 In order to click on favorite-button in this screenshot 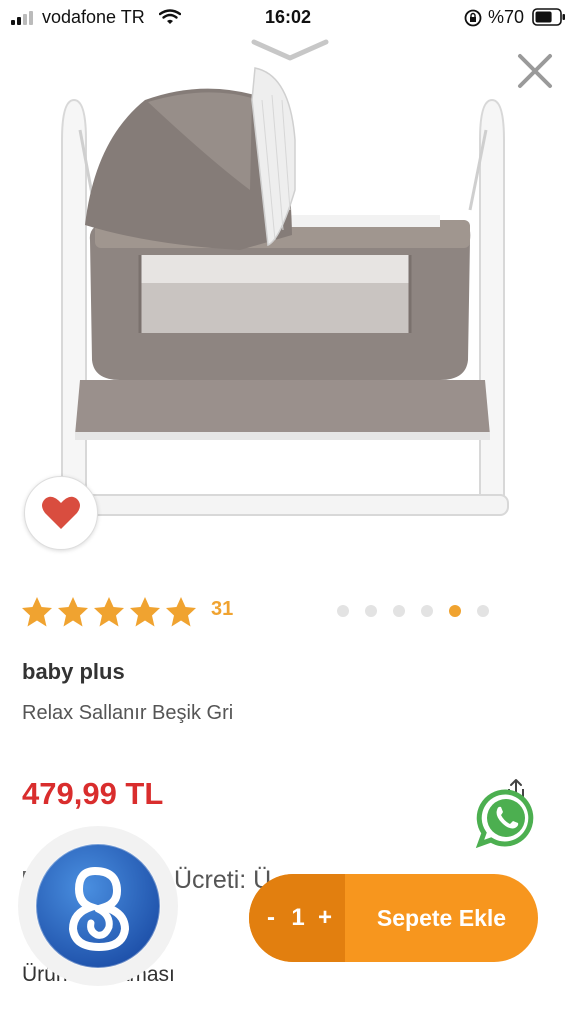, I will do `click(61, 513)`.